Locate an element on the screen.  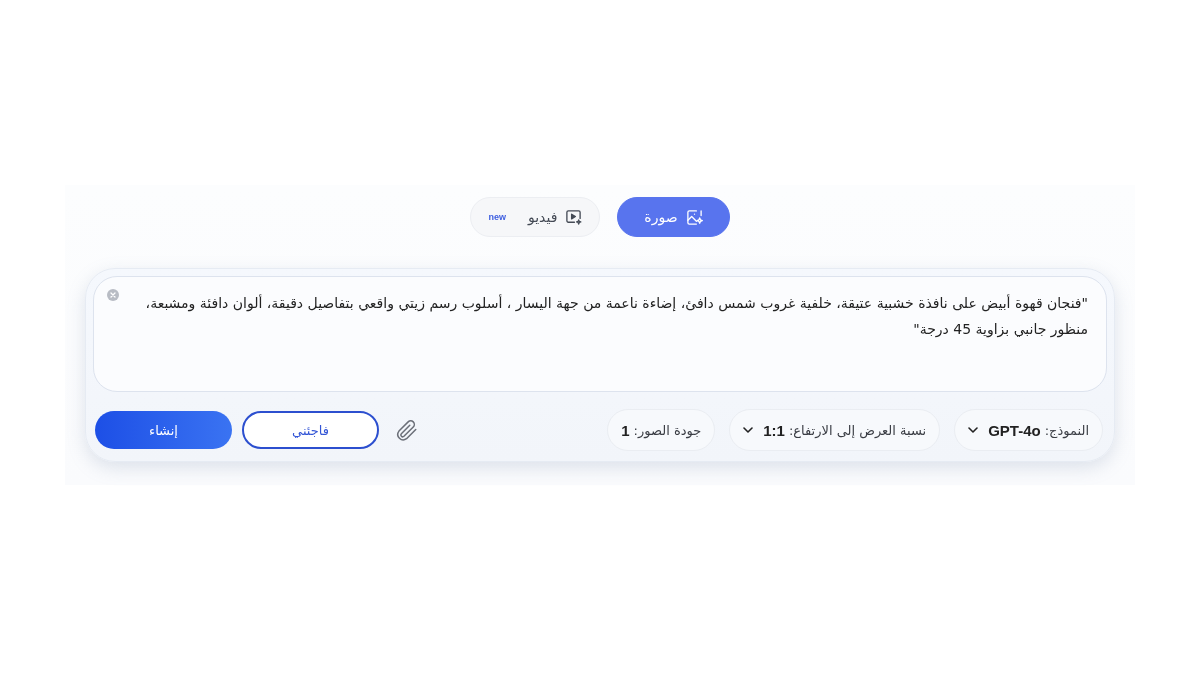
video-sparkle-icon is located at coordinates (574, 217).